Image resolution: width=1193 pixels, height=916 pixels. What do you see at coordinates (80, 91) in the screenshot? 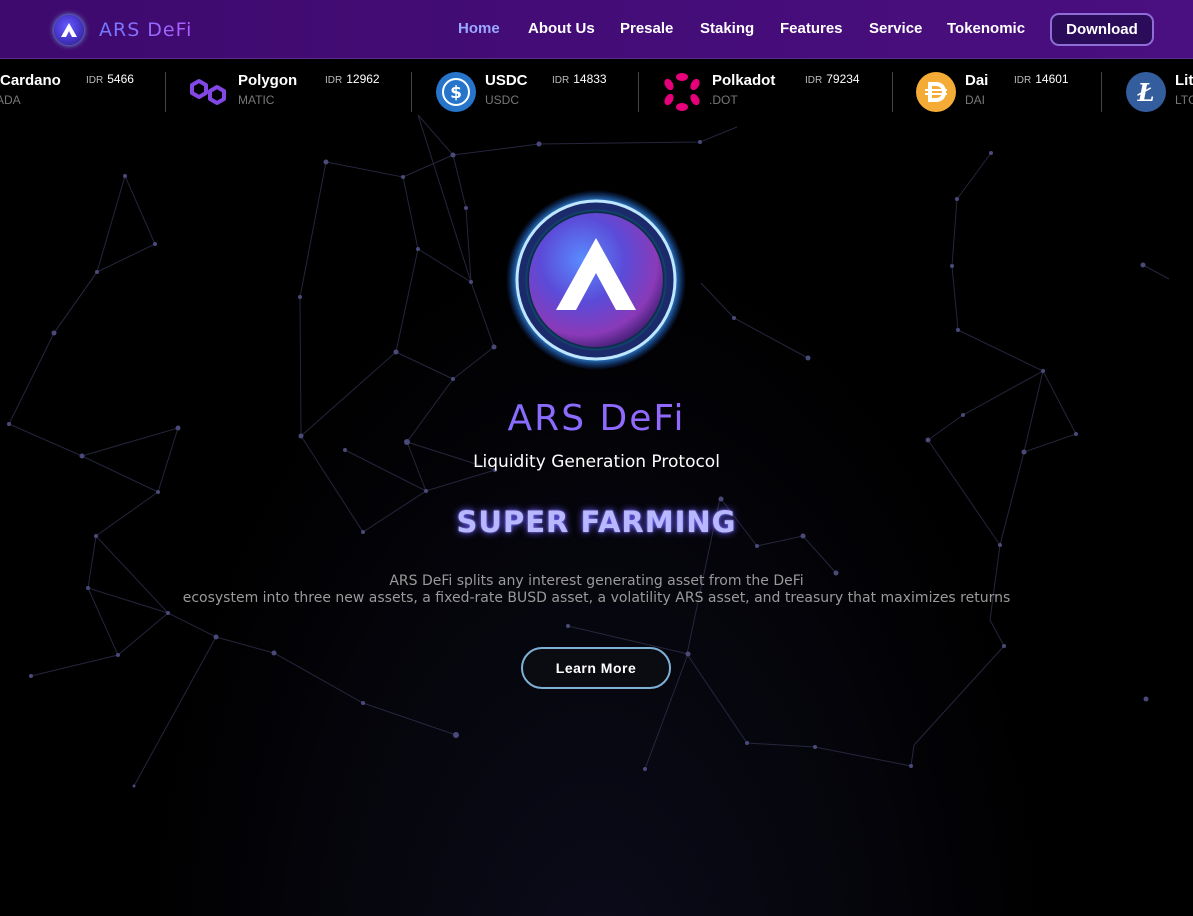
I see `ticker-item-cardano: Cardano ADA IDR 5466` at bounding box center [80, 91].